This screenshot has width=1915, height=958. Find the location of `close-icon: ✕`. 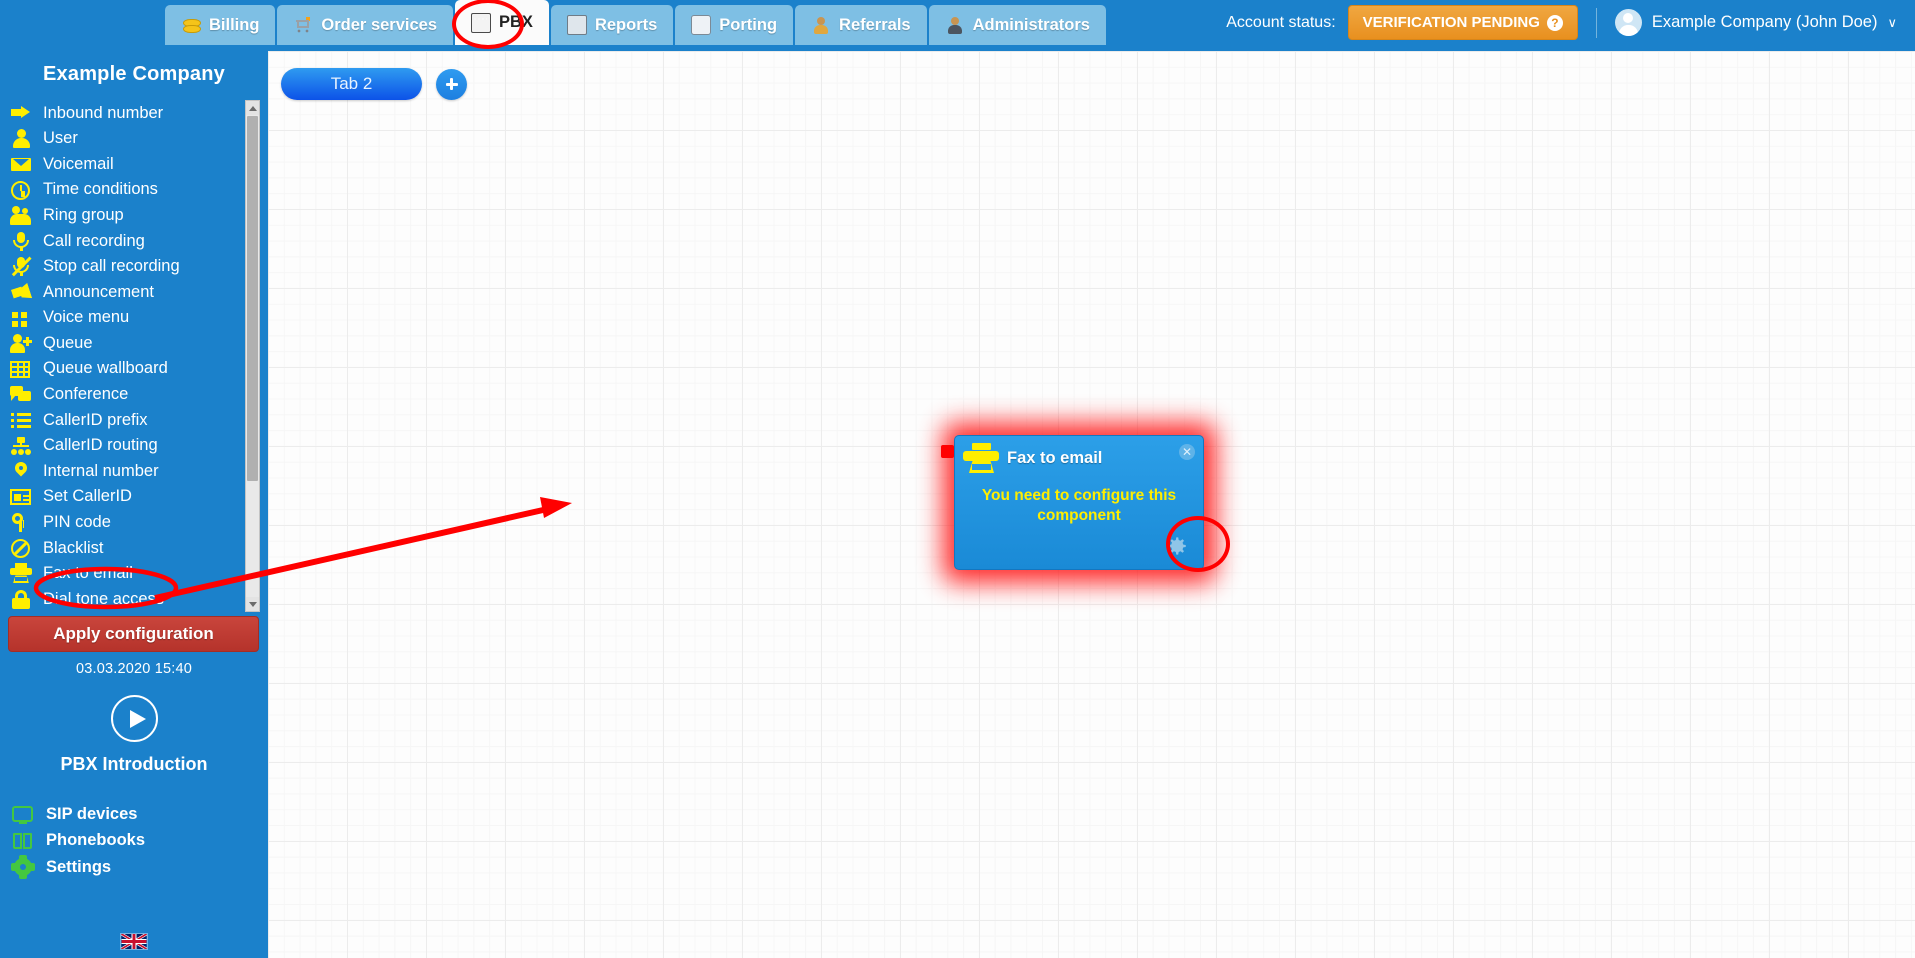

close-icon: ✕ is located at coordinates (1187, 452).